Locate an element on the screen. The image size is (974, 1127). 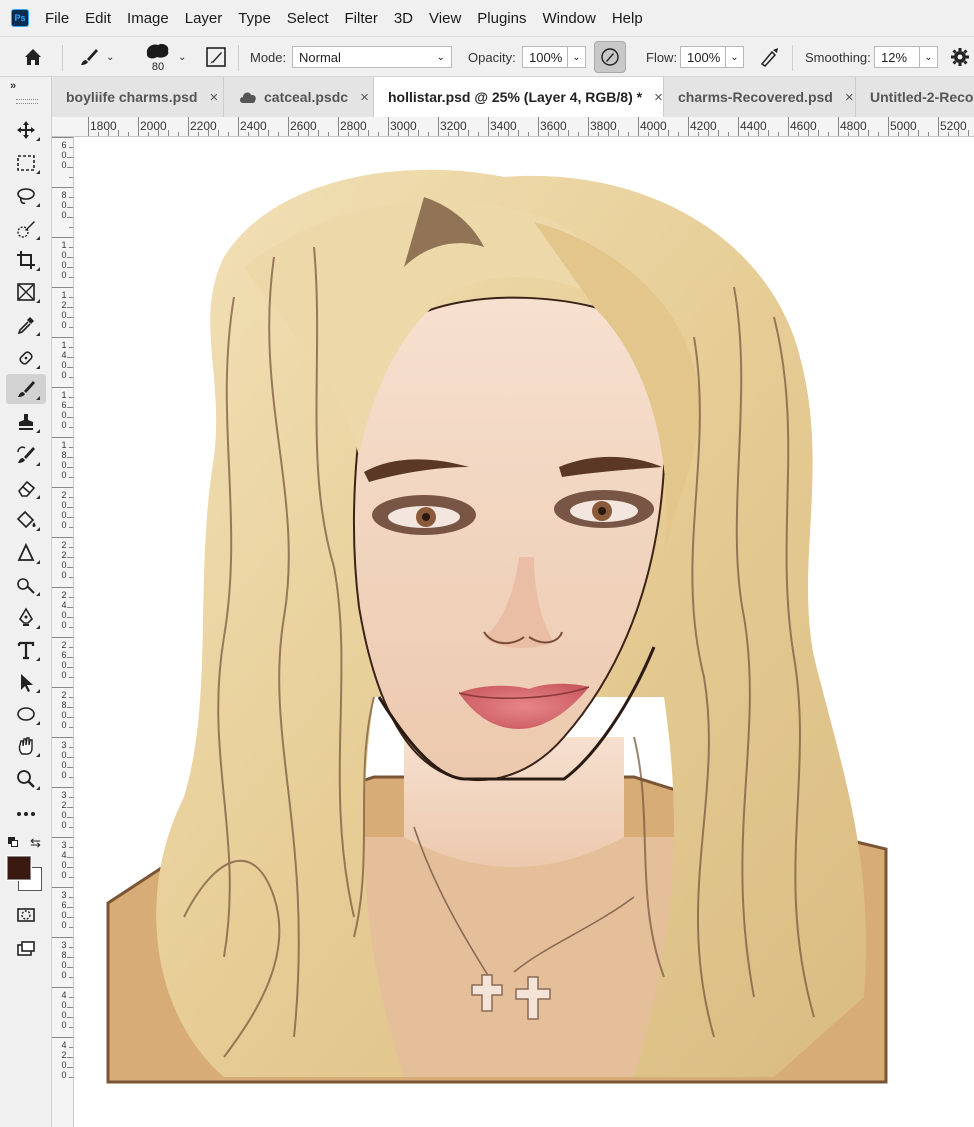
quick-select-tool-icon is located at coordinates (26, 229).